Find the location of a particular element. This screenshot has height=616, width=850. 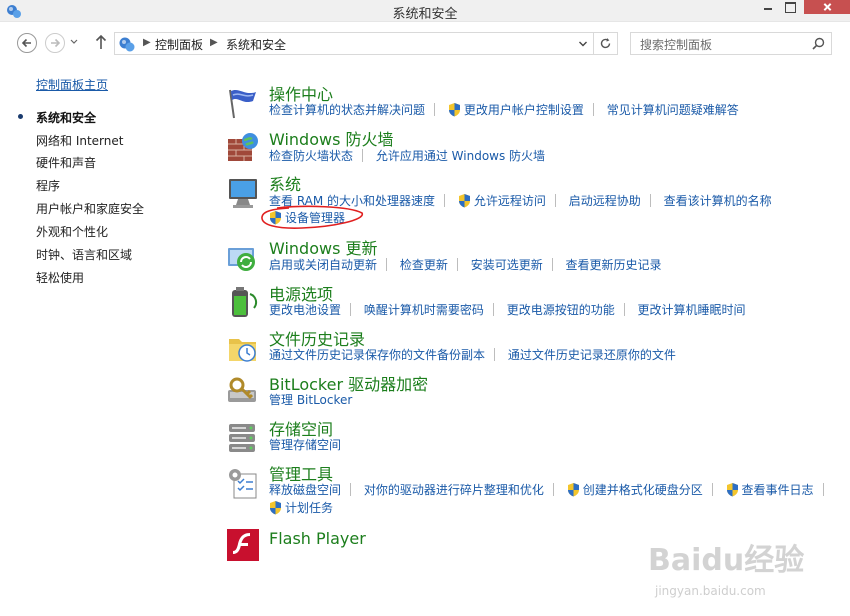

link-manage-bitlocker: 管理 BitLocker is located at coordinates (310, 399).